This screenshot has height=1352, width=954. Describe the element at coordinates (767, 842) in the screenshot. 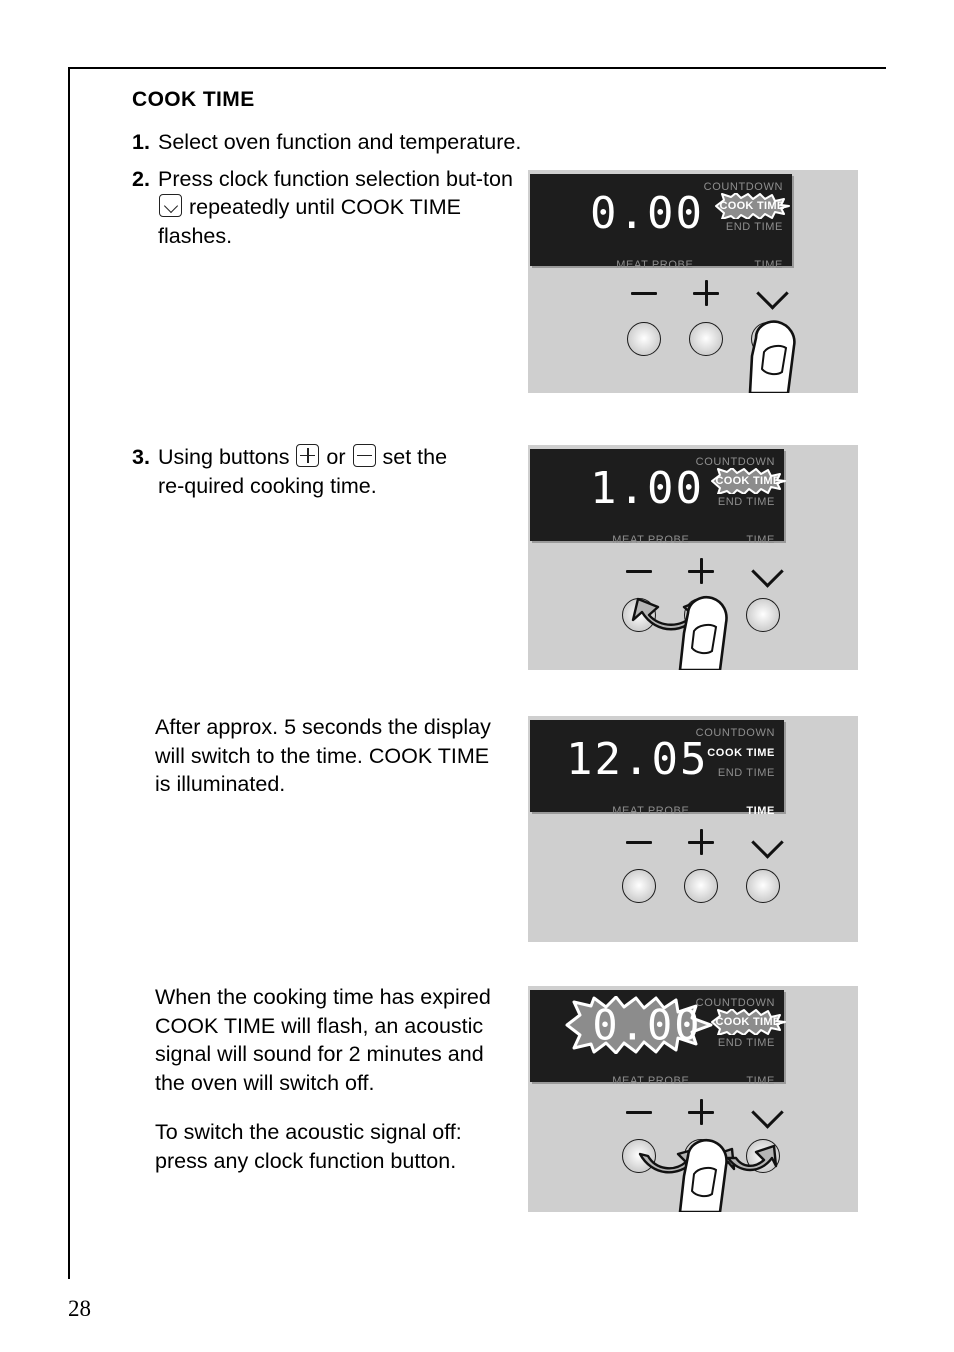

I see `chevron-down-symbol` at that location.